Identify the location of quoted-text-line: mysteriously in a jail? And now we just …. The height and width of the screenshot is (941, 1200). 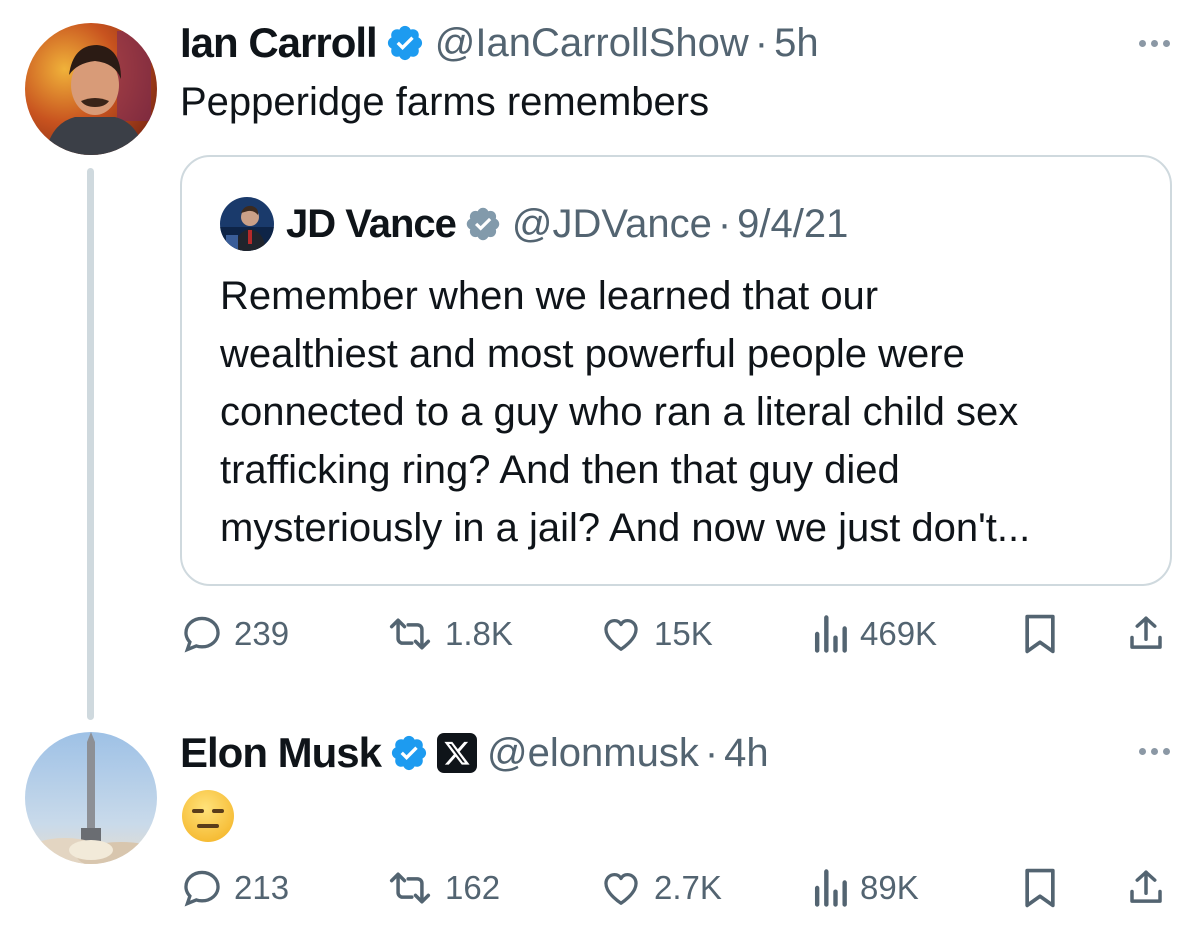
(625, 528).